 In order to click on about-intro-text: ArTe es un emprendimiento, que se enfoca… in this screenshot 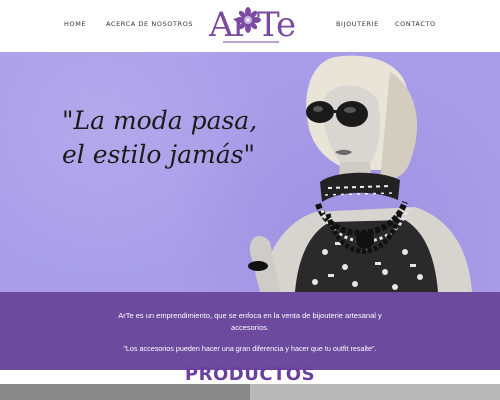, I will do `click(250, 321)`.